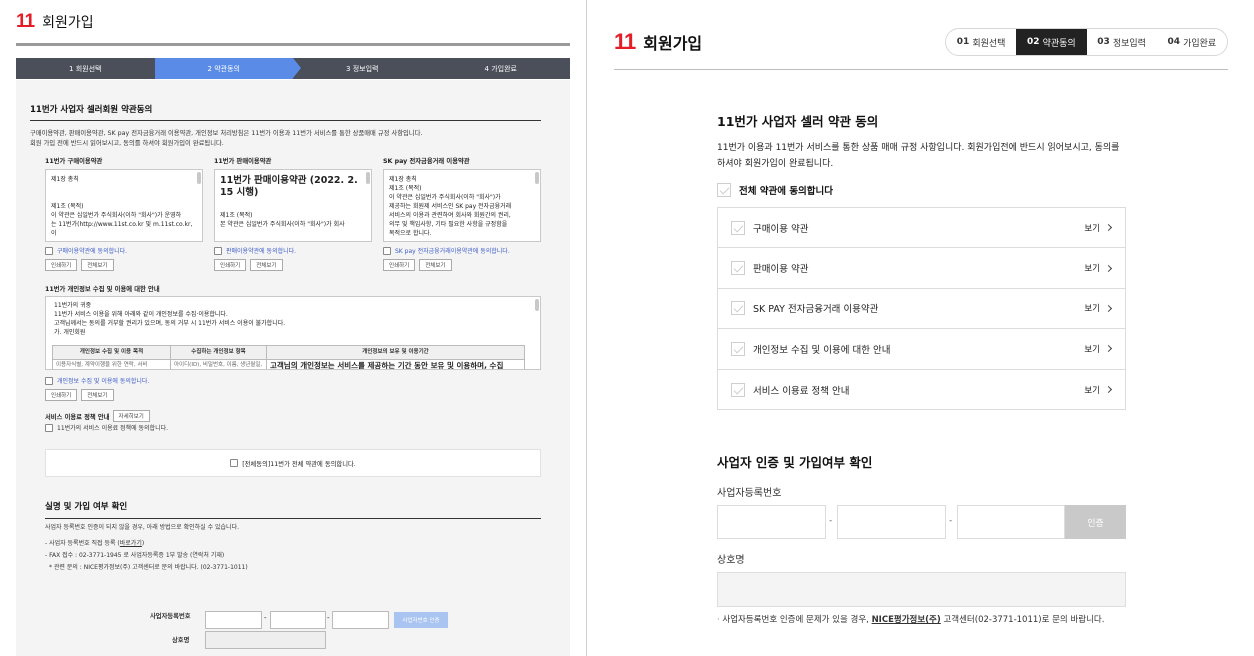  Describe the element at coordinates (131, 416) in the screenshot. I see `detail-button: 자세히보기` at that location.